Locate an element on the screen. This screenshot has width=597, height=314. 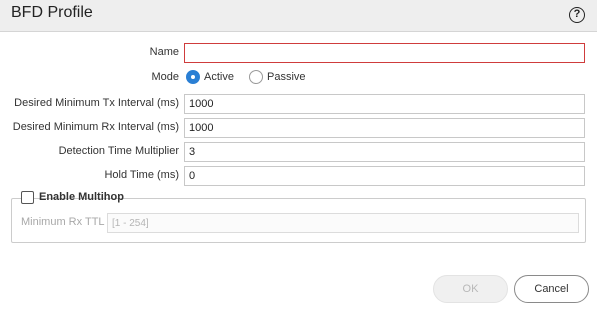
name-input is located at coordinates (384, 53).